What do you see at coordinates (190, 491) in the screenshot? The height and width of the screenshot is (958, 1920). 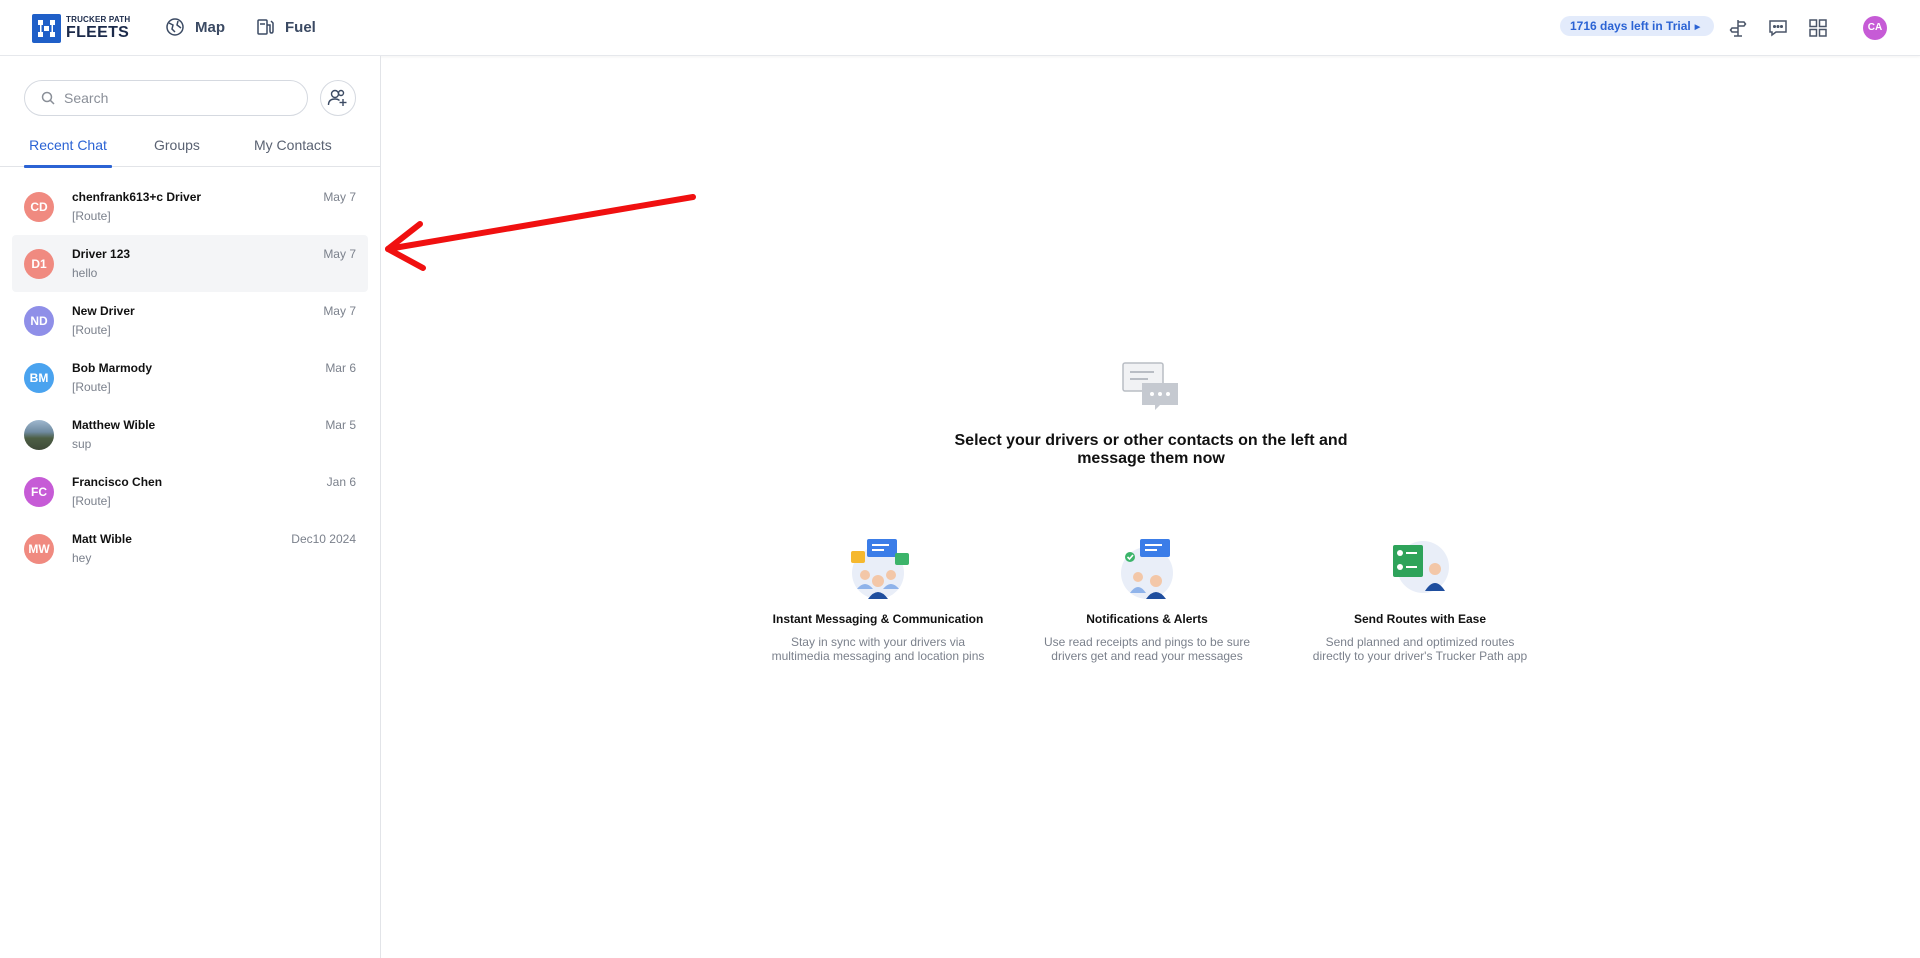 I see `chat-list-item: FC Francisco Chen [Route] Jan 6` at bounding box center [190, 491].